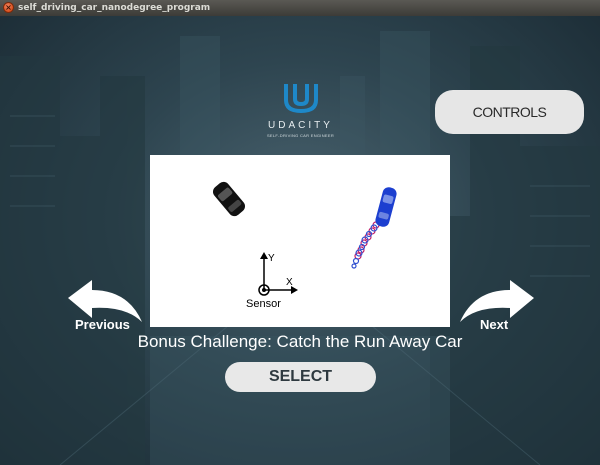 The height and width of the screenshot is (465, 600). Describe the element at coordinates (300, 341) in the screenshot. I see `project-title: Bonus Challenge: Catch the Run Away Car` at that location.